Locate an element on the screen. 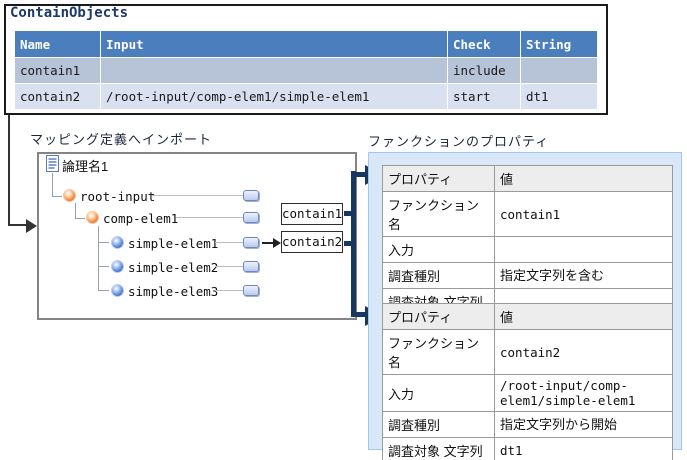  mapping-import-label: マッピング定義へインポート is located at coordinates (121, 139).